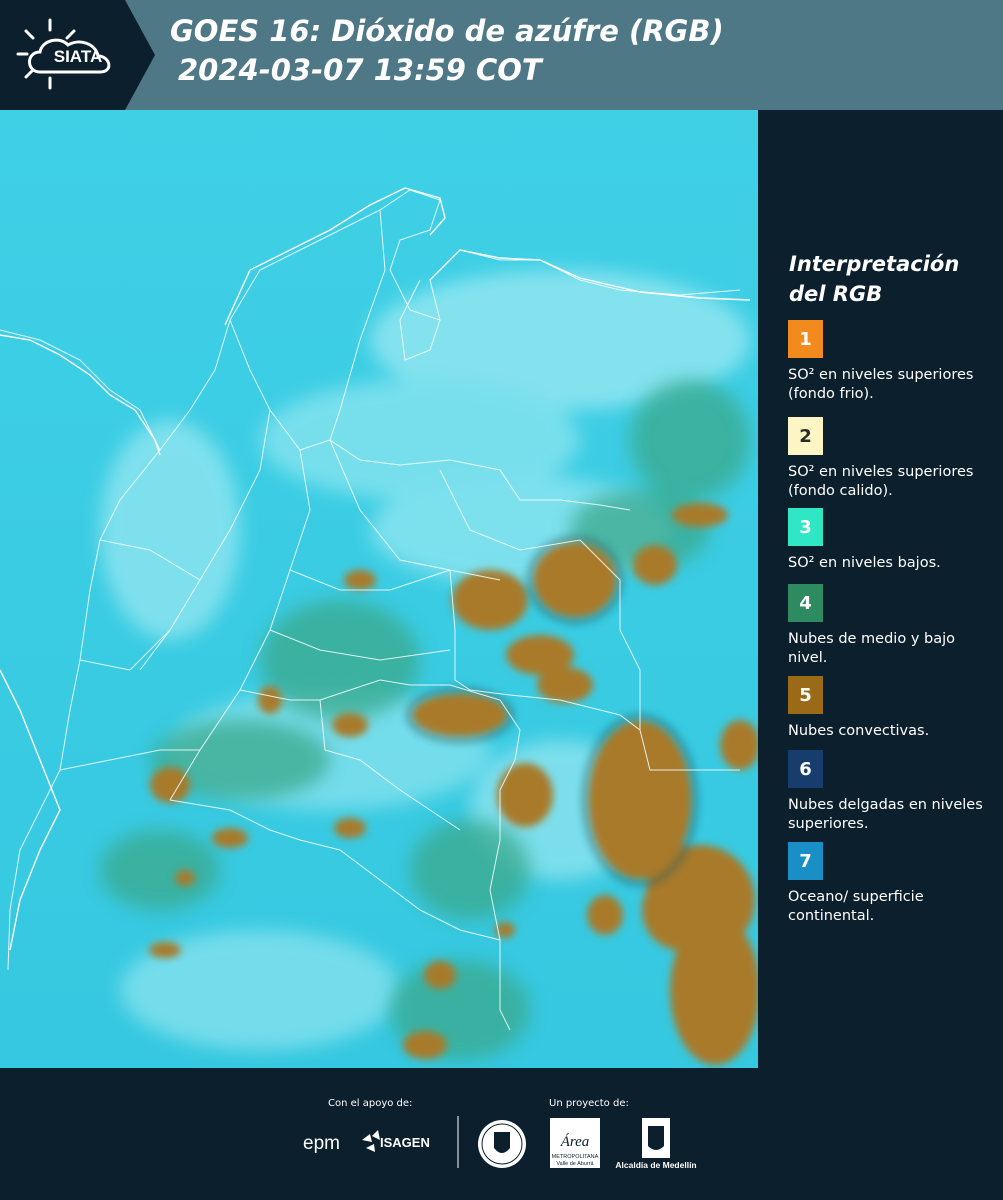 The height and width of the screenshot is (1200, 1003). What do you see at coordinates (864, 563) in the screenshot?
I see `legend-label: SO² en niveles bajos.` at bounding box center [864, 563].